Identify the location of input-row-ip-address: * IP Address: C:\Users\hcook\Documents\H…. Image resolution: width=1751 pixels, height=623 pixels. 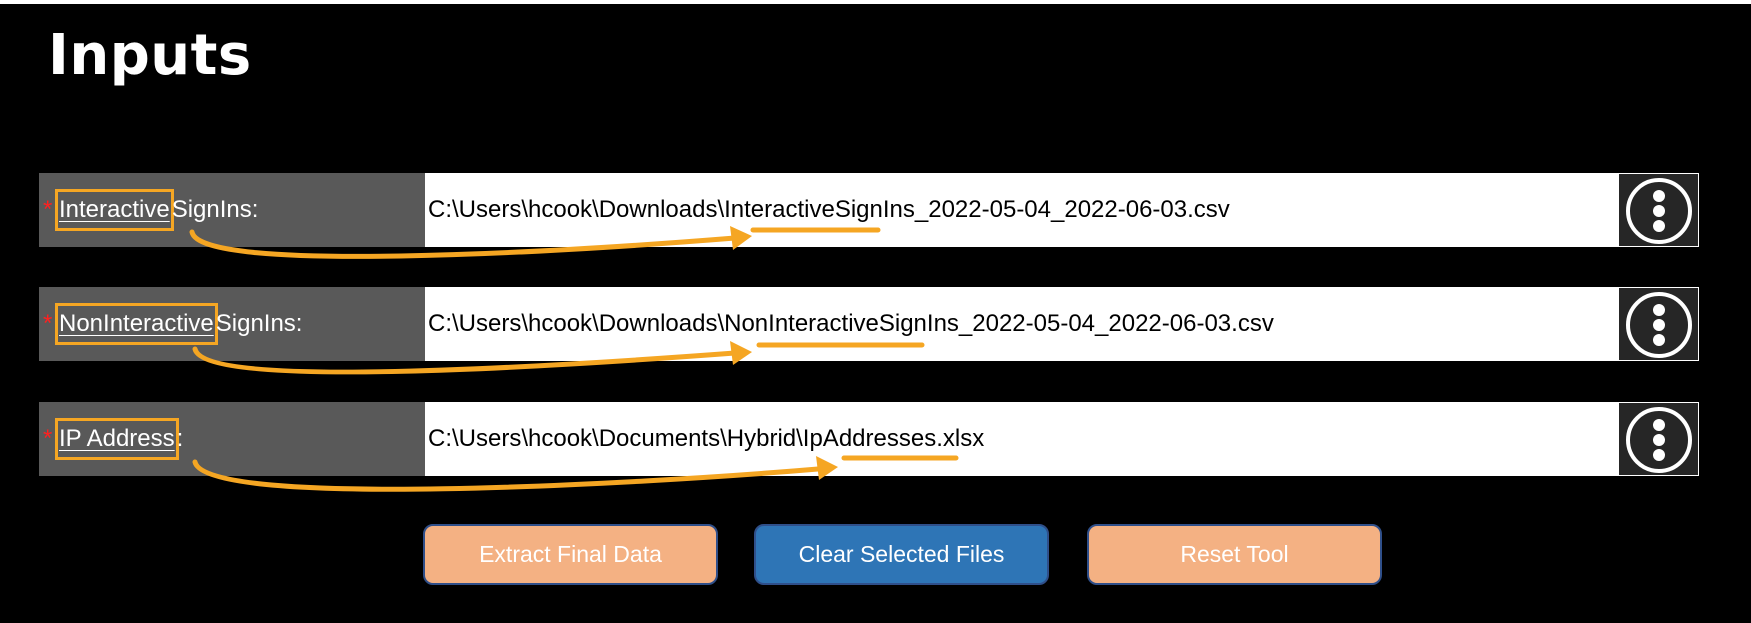
(869, 439).